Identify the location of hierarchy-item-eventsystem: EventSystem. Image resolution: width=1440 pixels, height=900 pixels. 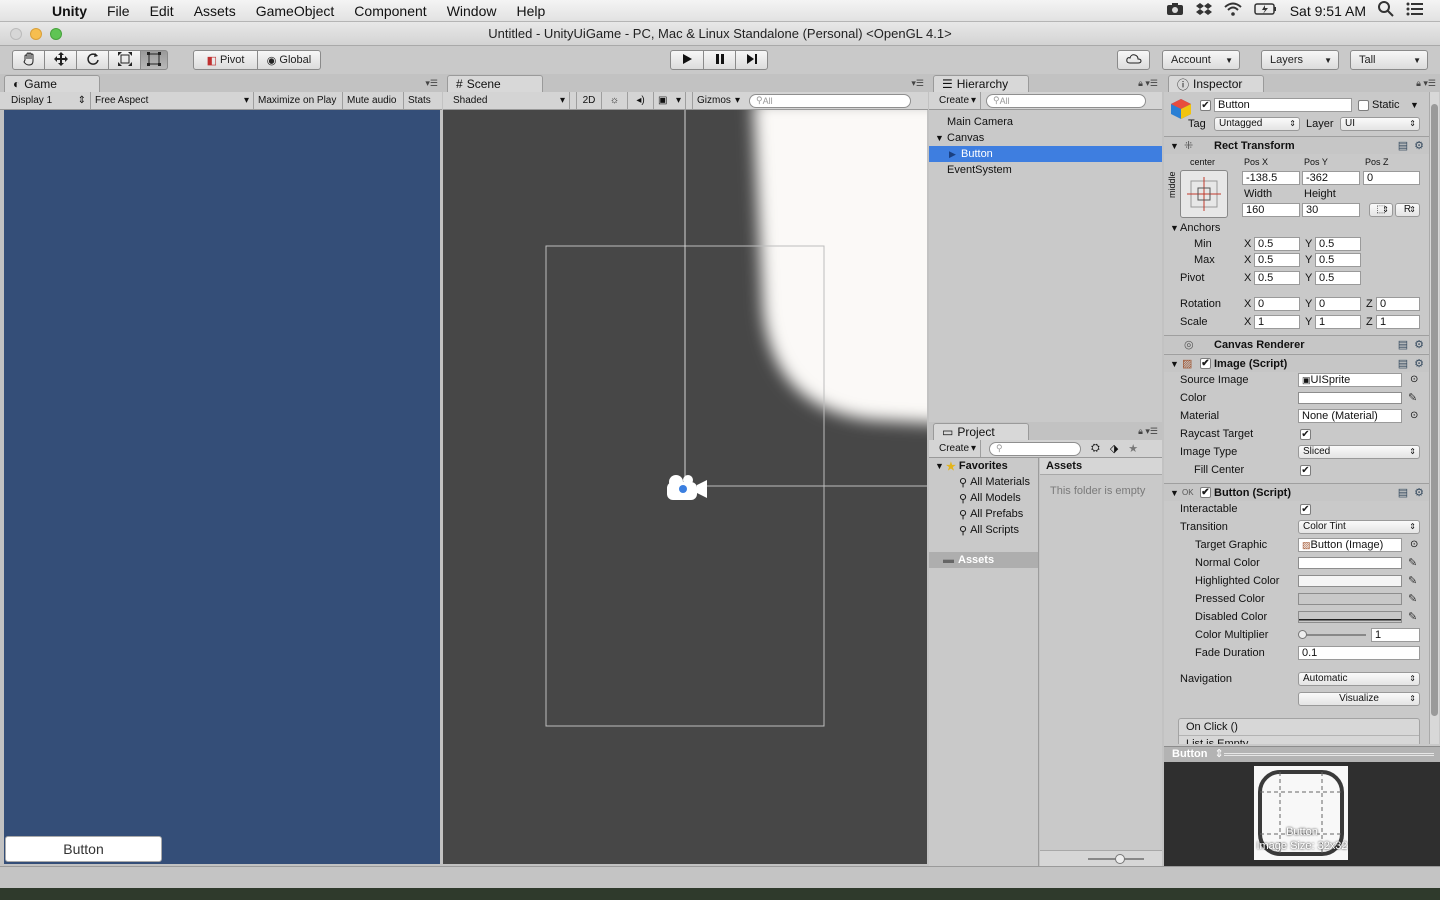
(1045, 170).